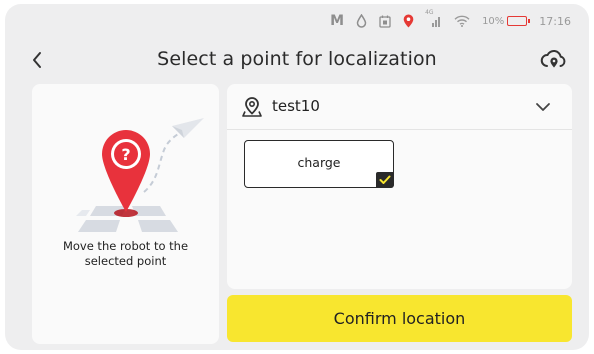 The height and width of the screenshot is (354, 594). I want to click on map-selector: test10, so click(399, 107).